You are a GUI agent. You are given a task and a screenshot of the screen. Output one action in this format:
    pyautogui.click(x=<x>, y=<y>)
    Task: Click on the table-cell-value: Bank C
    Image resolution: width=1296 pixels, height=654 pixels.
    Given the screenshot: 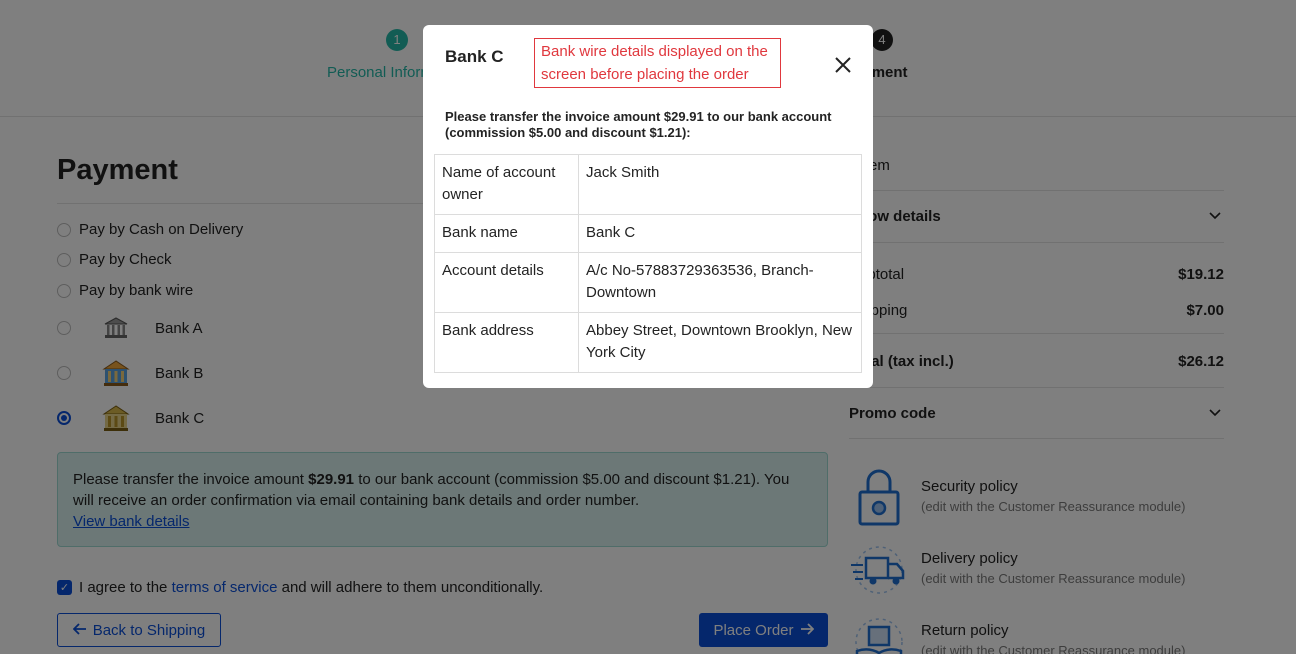 What is the action you would take?
    pyautogui.click(x=720, y=233)
    